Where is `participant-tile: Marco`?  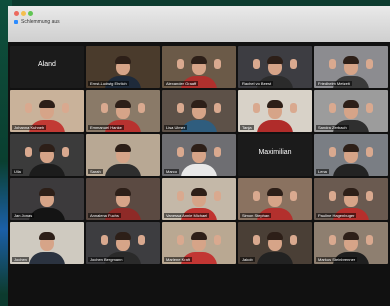
participant-tile: Marco is located at coordinates (199, 155).